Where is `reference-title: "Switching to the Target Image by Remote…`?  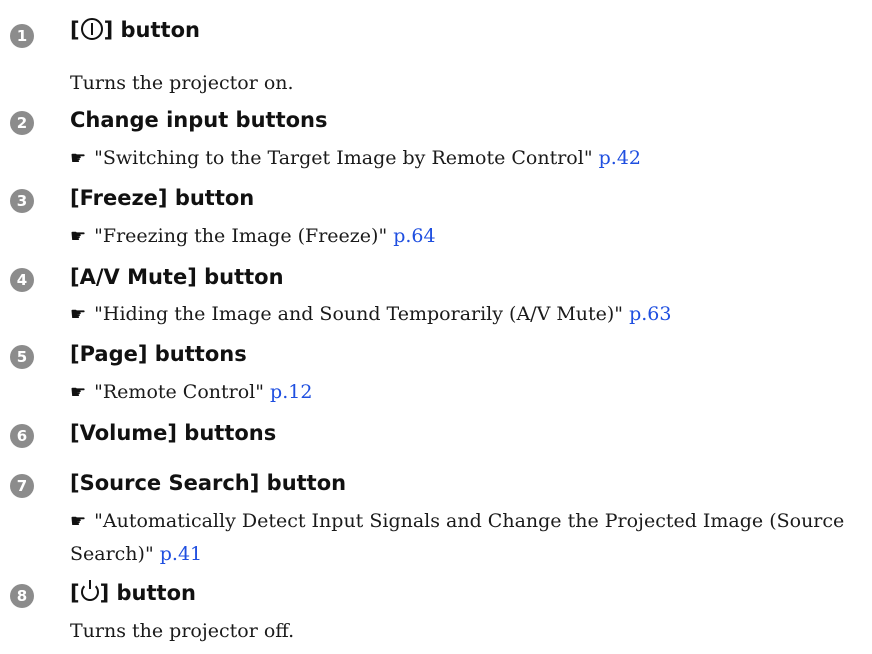
reference-title: "Switching to the Target Image by Remote… is located at coordinates (343, 158).